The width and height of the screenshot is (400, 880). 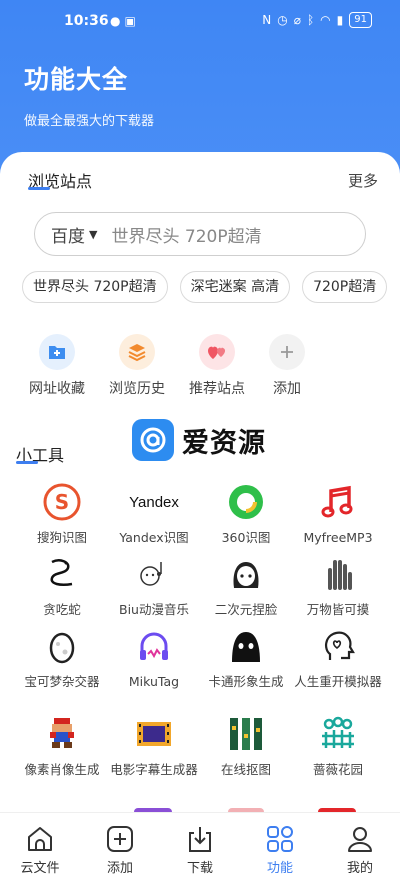 I want to click on caret-down-icon: ▼, so click(x=93, y=234).